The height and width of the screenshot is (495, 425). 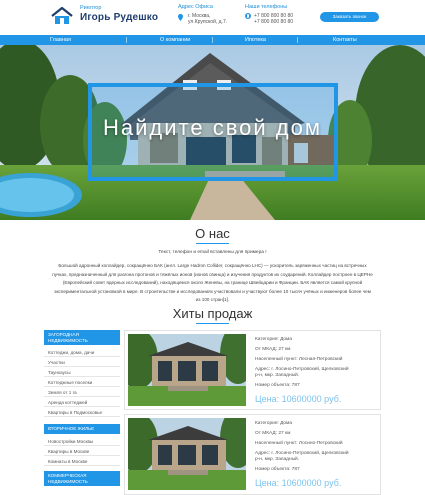 What do you see at coordinates (60, 40) in the screenshot?
I see `nav-item-home: Главная` at bounding box center [60, 40].